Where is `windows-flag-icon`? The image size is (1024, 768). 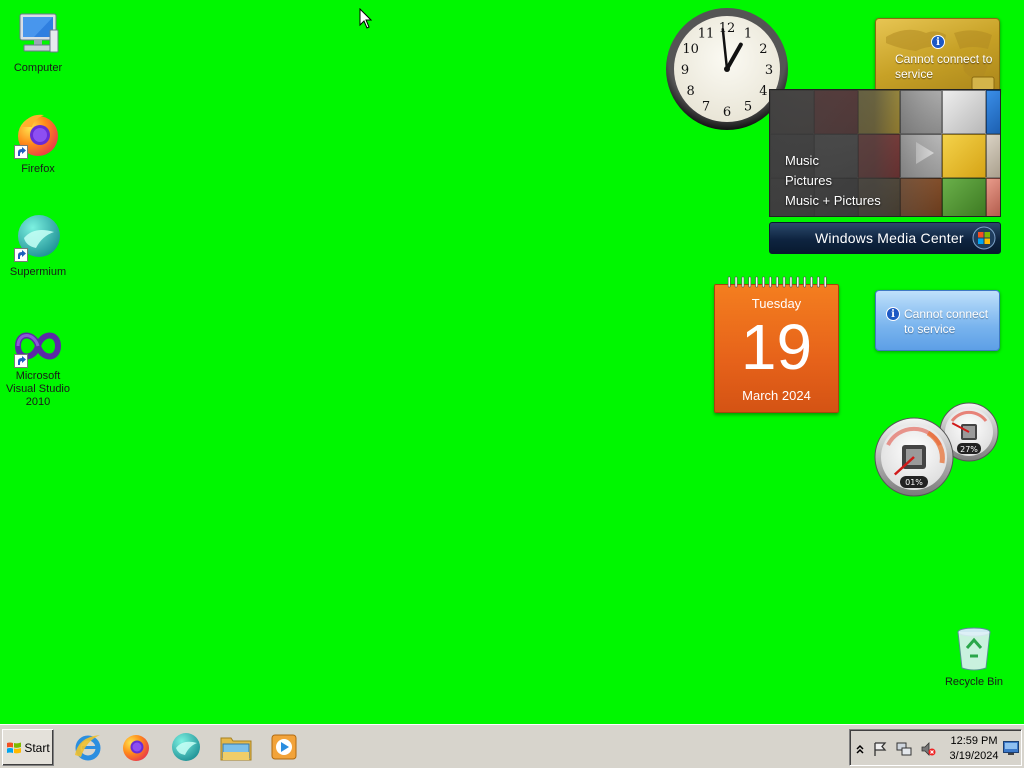
windows-flag-icon is located at coordinates (14, 747).